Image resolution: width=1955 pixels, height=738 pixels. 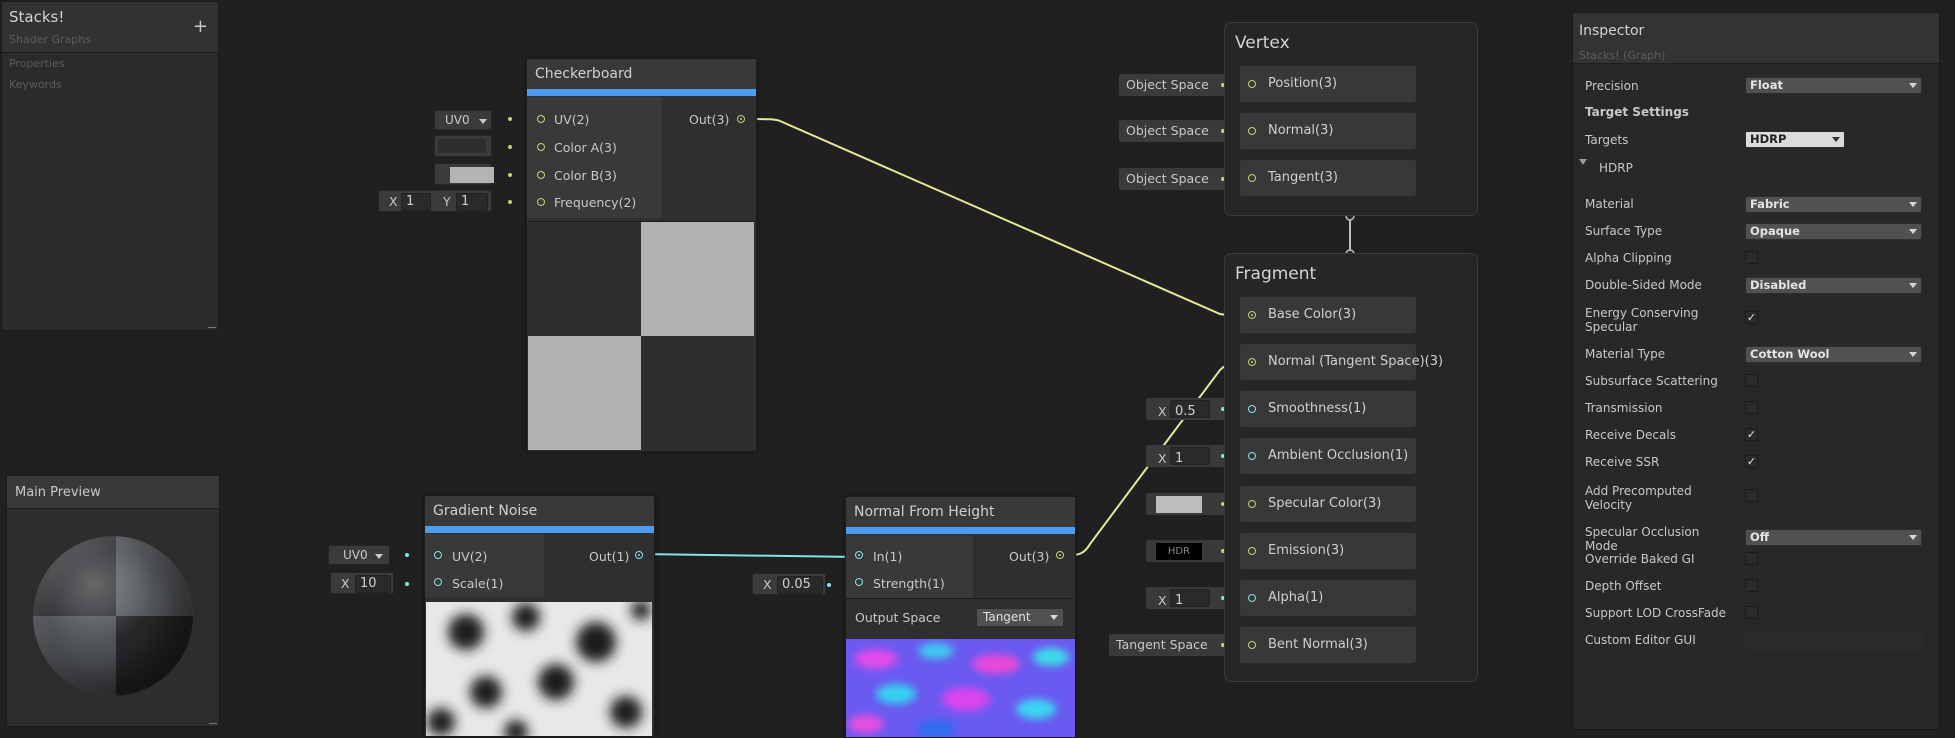 I want to click on normal-port-dot, so click(x=1252, y=131).